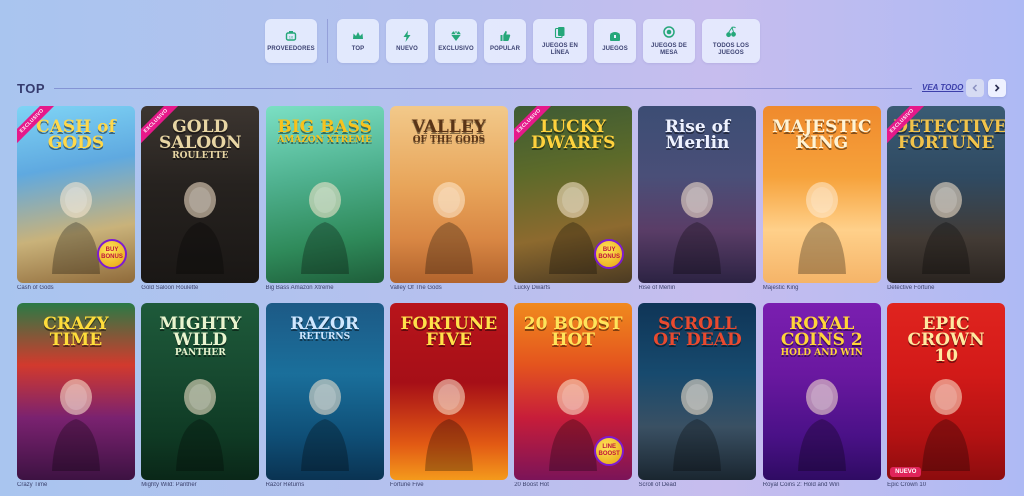 The image size is (1024, 496). What do you see at coordinates (449, 332) in the screenshot?
I see `game-art-title-main: FORTUNE FIVE` at bounding box center [449, 332].